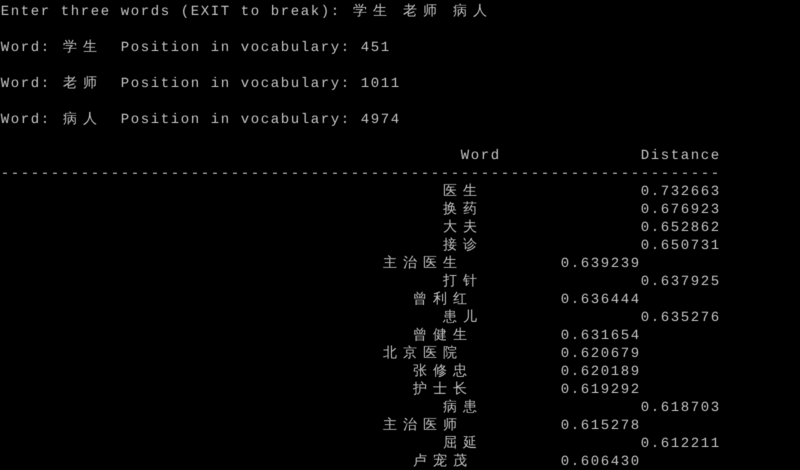 The width and height of the screenshot is (800, 470). What do you see at coordinates (600, 390) in the screenshot?
I see `distance-cell: 0.619292` at bounding box center [600, 390].